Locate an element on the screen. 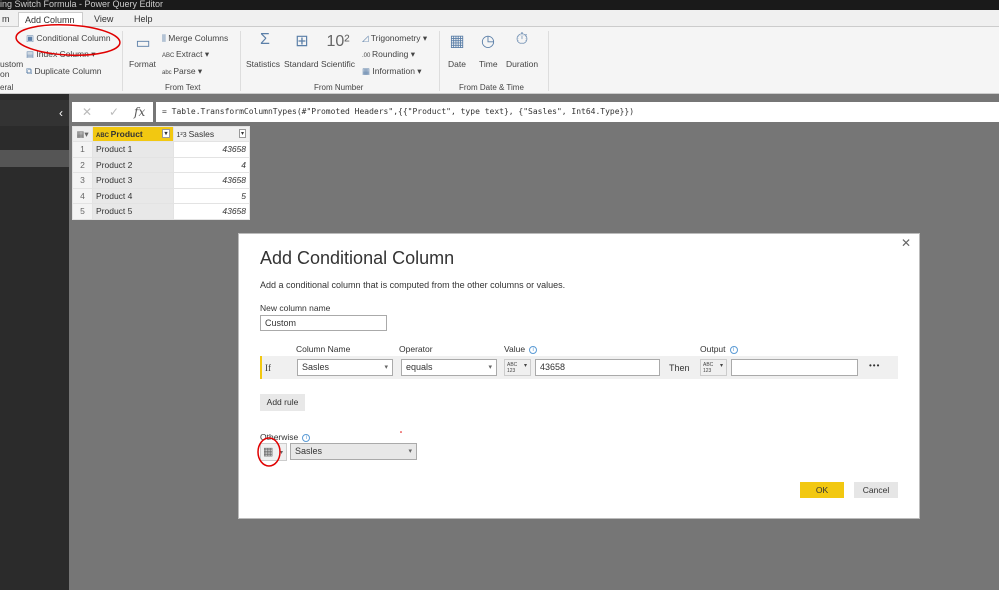 This screenshot has height=590, width=999. index-column-label: Index Column is located at coordinates (62, 54).